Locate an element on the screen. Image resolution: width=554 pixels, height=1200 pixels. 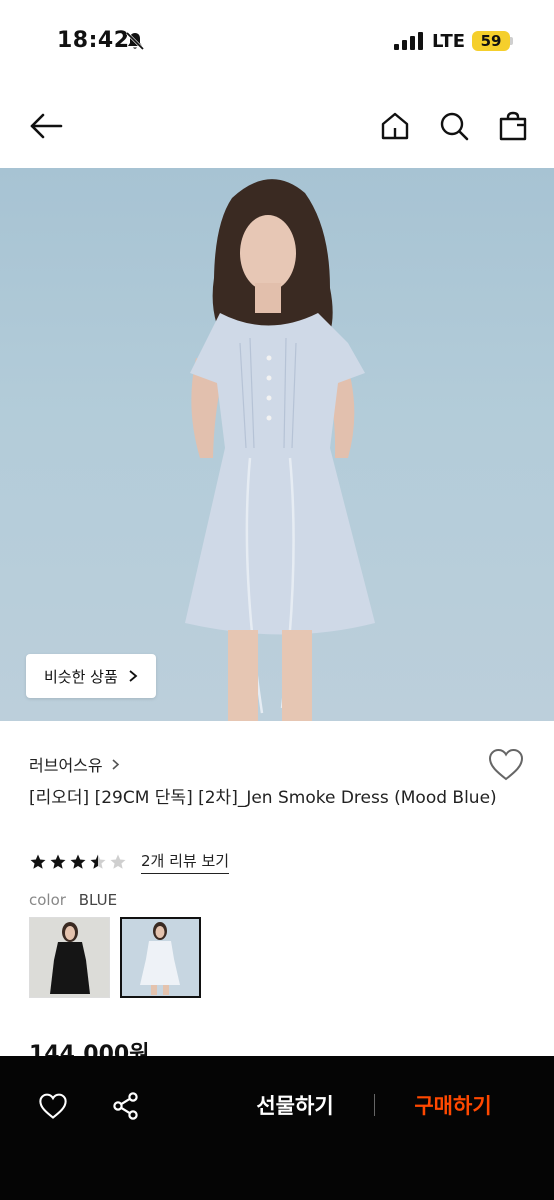
gift-button: 선물하기 is located at coordinates (295, 1106).